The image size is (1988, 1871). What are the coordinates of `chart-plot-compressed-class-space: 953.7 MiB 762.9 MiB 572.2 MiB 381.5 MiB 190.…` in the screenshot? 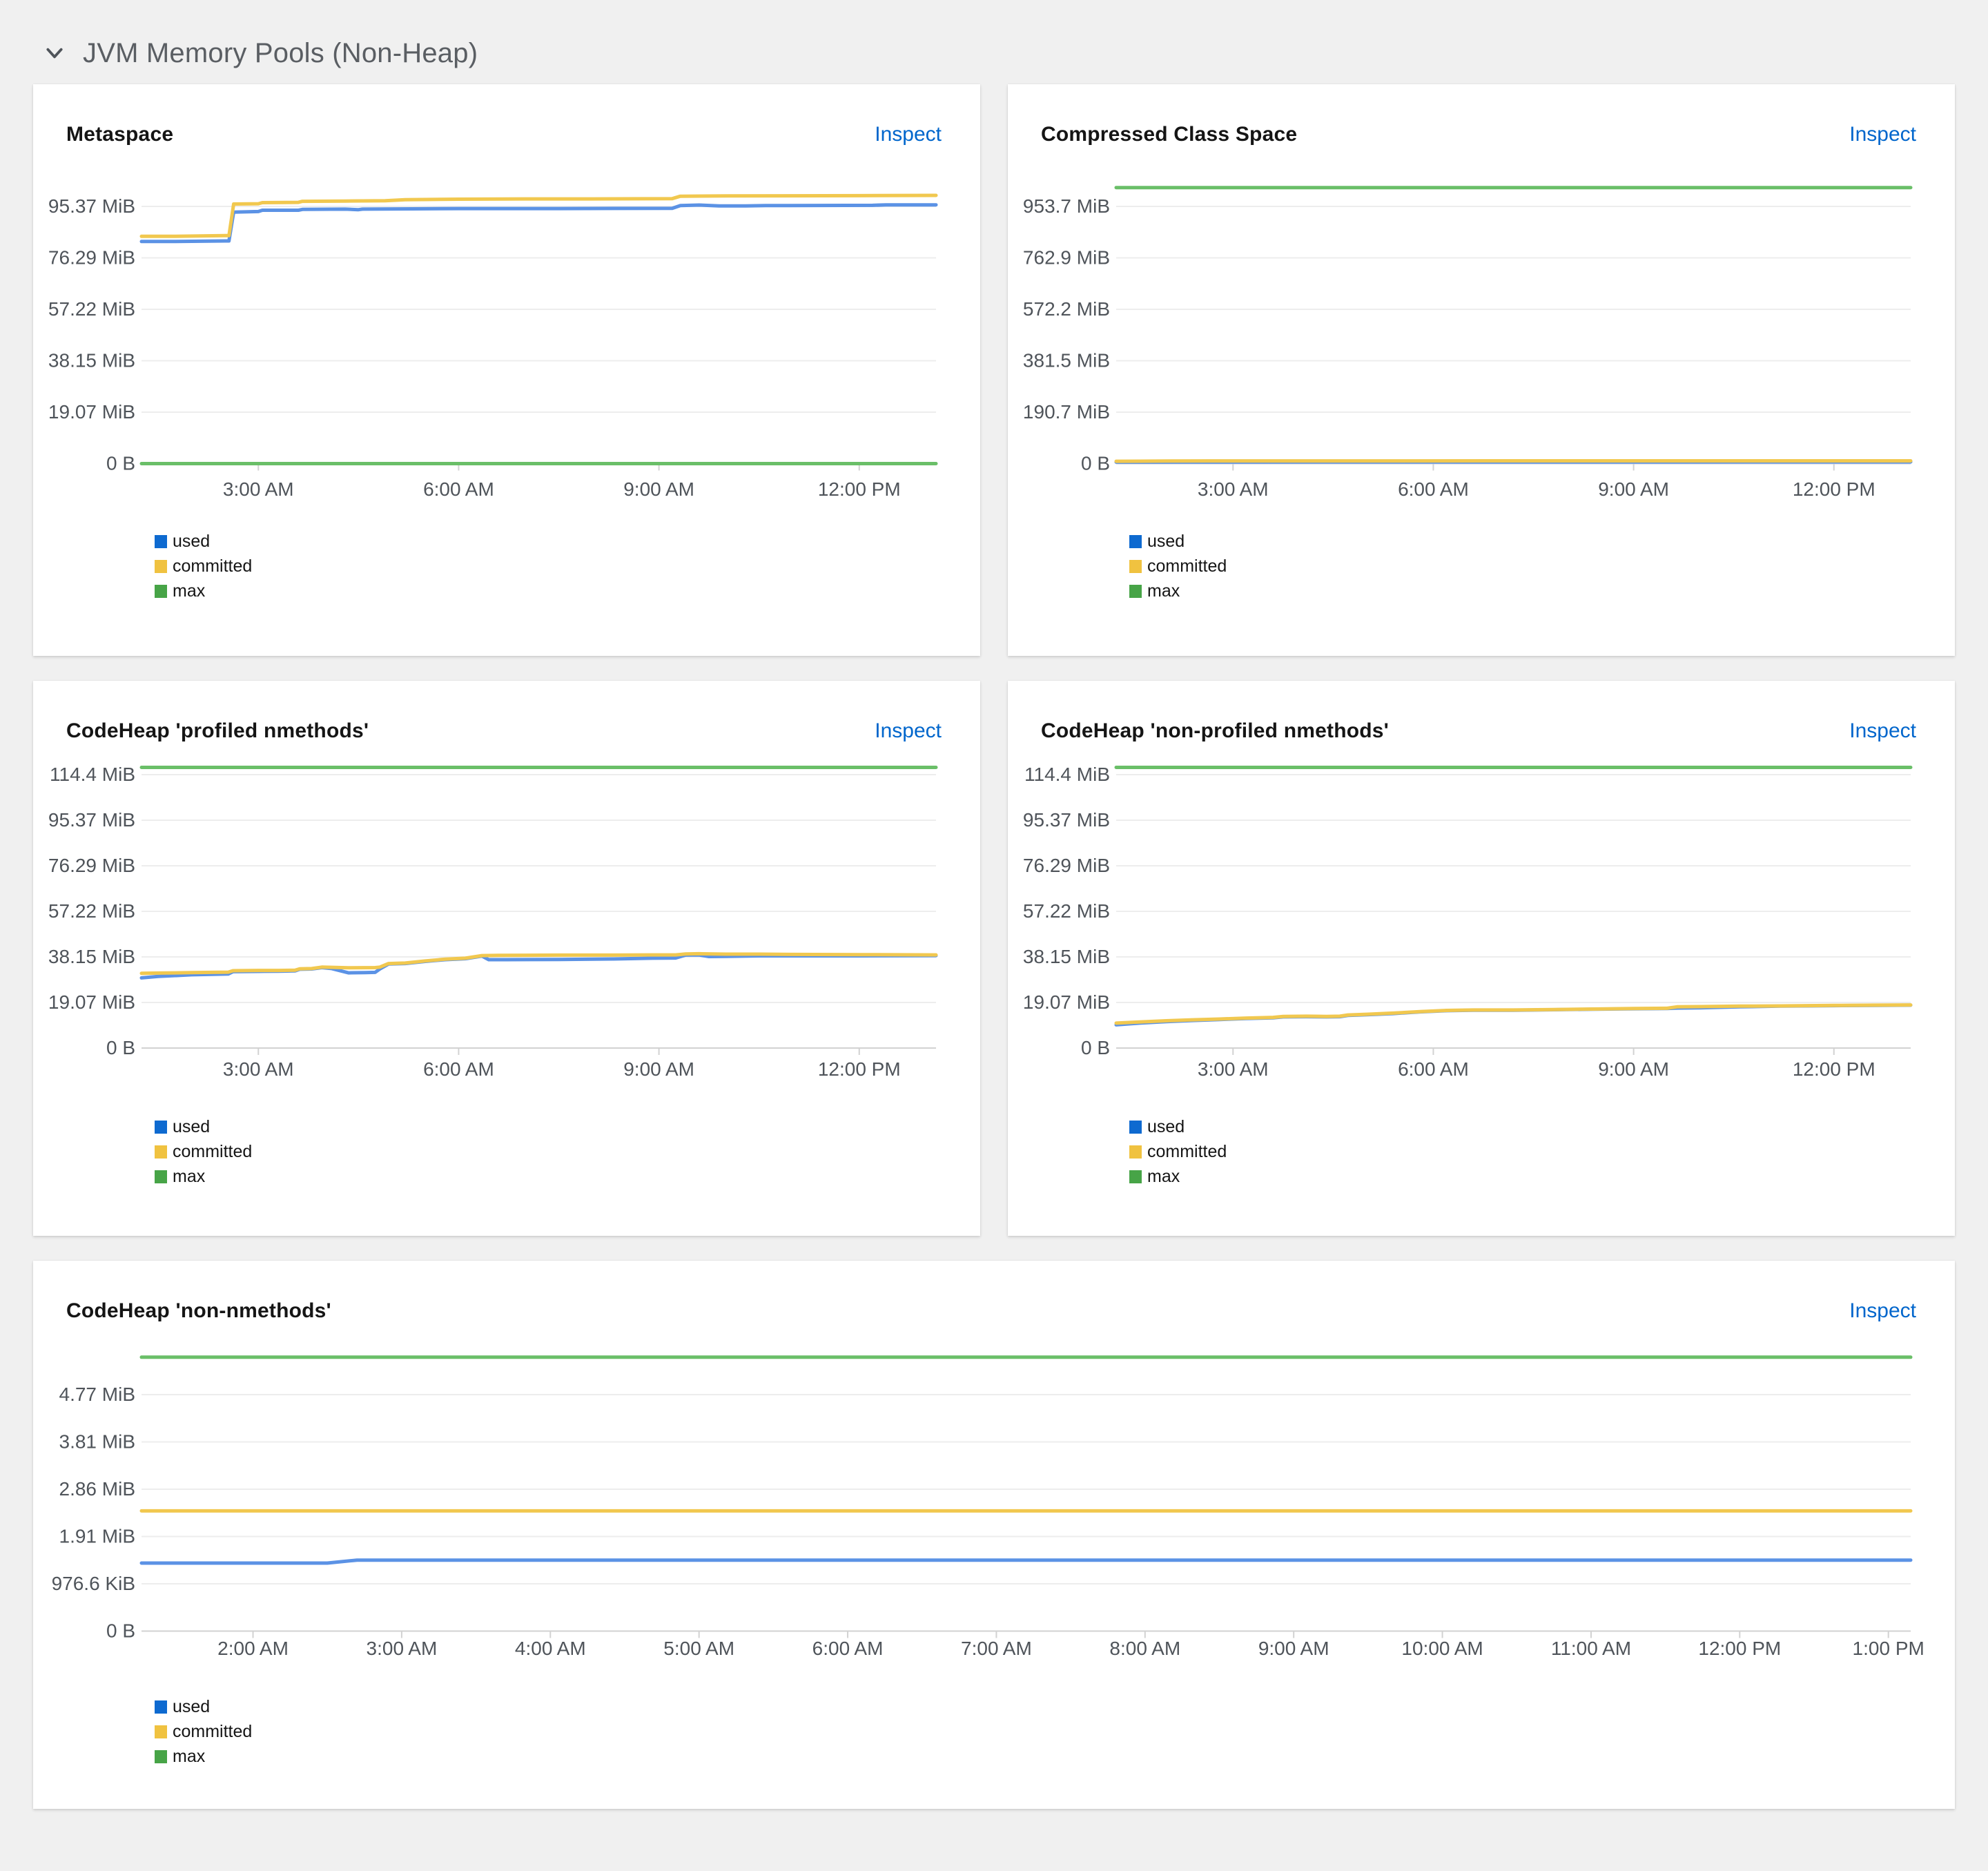 It's located at (1481, 349).